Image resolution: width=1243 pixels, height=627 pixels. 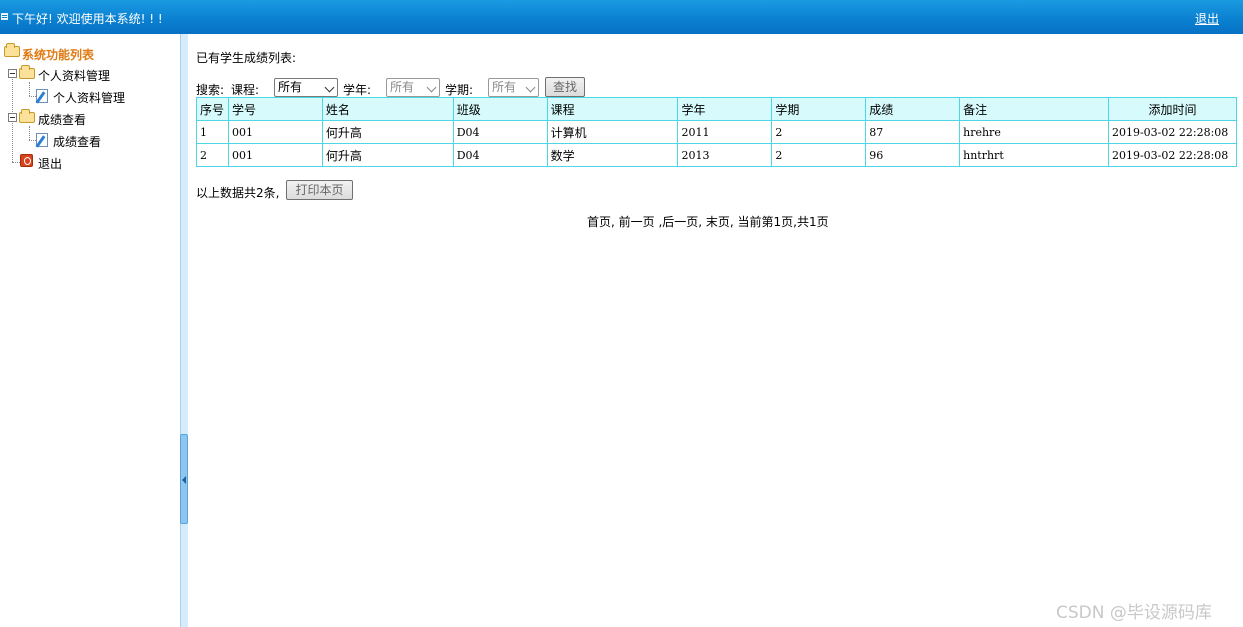 What do you see at coordinates (1034, 132) in the screenshot?
I see `table-cell: hrehre` at bounding box center [1034, 132].